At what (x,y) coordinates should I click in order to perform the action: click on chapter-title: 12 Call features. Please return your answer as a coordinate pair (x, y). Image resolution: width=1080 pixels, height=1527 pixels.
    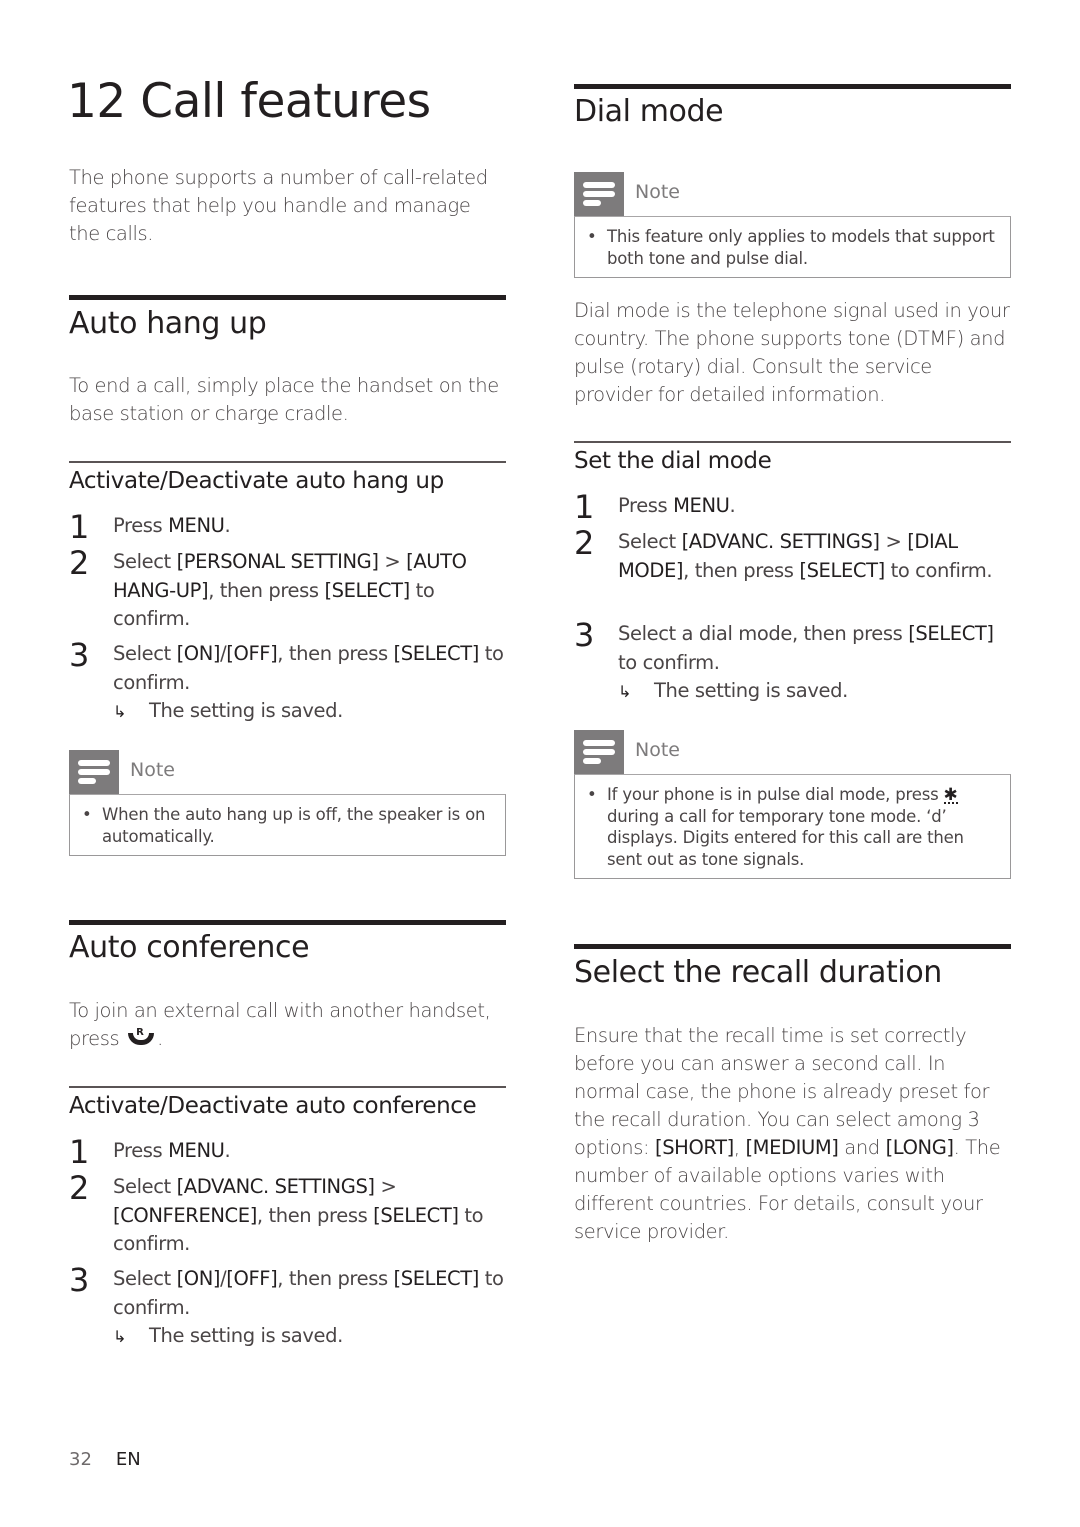
    Looking at the image, I should click on (249, 101).